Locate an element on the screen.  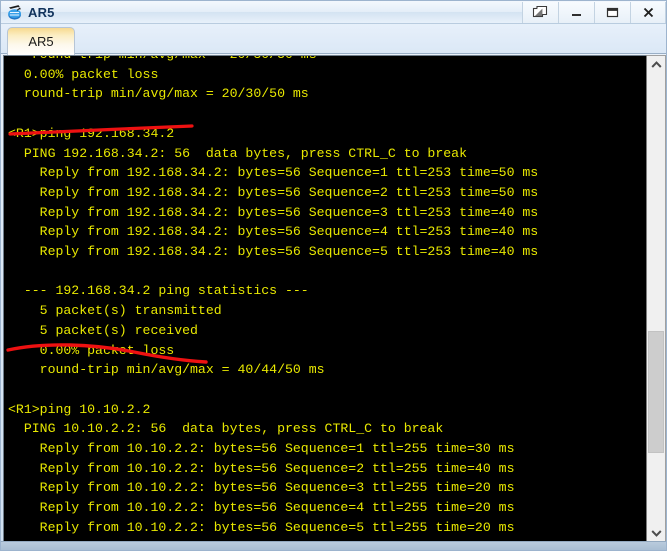
close-window-button is located at coordinates (648, 12).